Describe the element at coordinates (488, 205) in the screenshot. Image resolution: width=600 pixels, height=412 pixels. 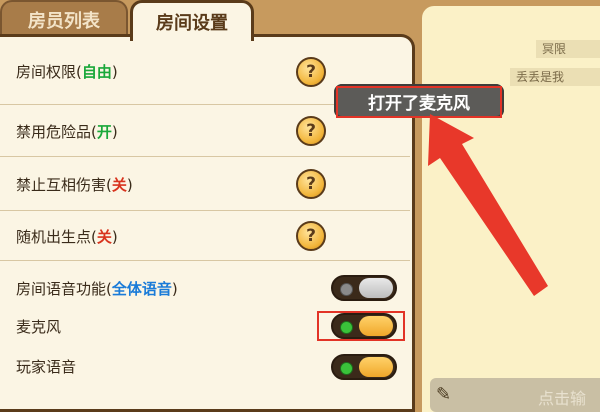
I see `annotation-arrow` at that location.